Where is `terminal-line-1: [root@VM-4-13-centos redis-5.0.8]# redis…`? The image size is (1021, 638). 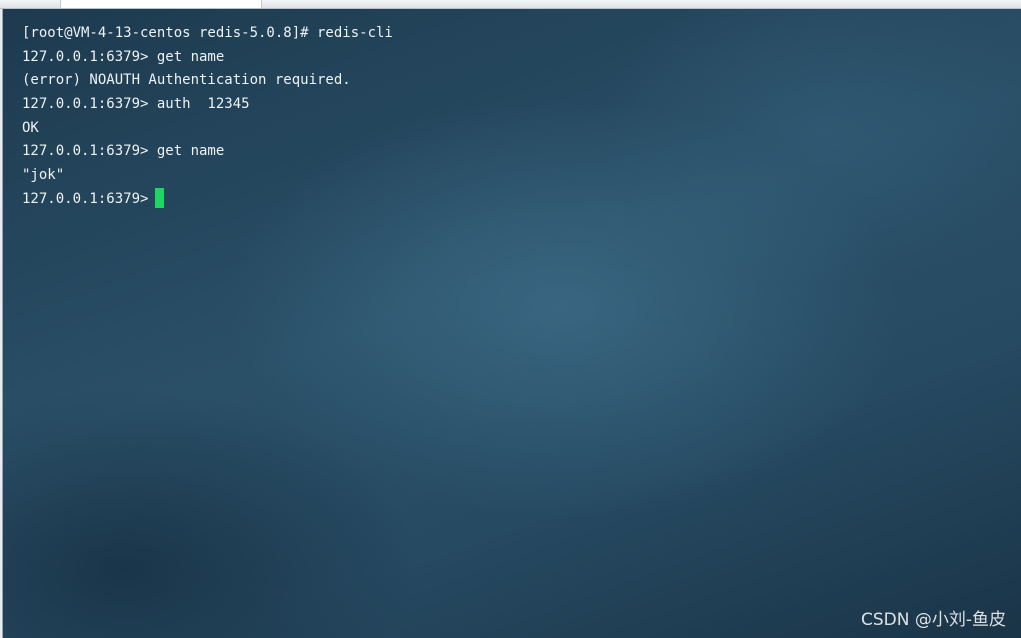
terminal-line-1: [root@VM-4-13-centos redis-5.0.8]# redis… is located at coordinates (207, 33).